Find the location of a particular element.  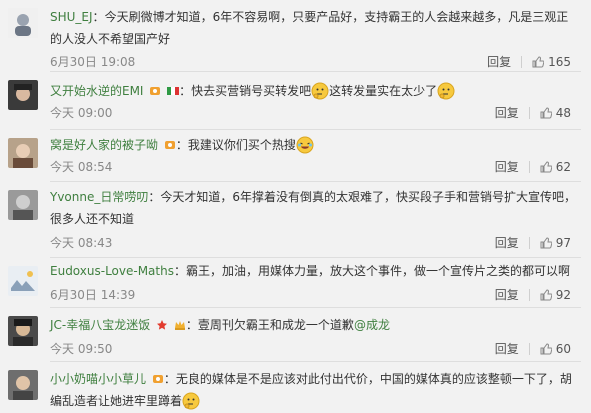

username: 又开始水逆的EMI is located at coordinates (96, 91).